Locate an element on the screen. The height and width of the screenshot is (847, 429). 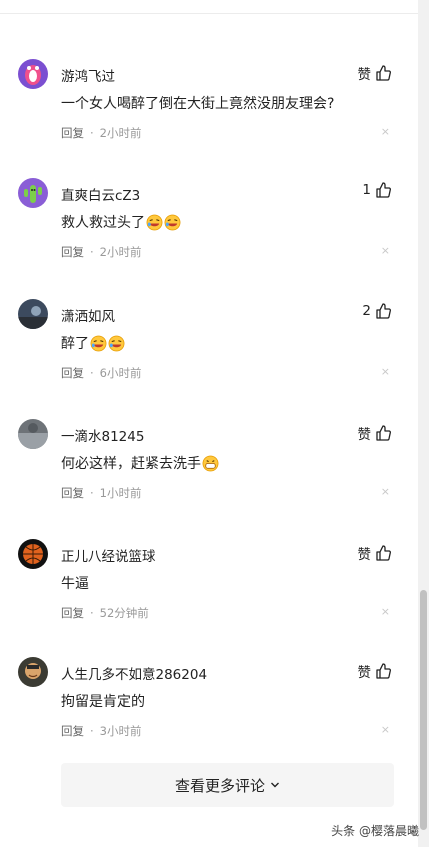
comment-meta: 回复 · 52分钟前 is located at coordinates (105, 613).